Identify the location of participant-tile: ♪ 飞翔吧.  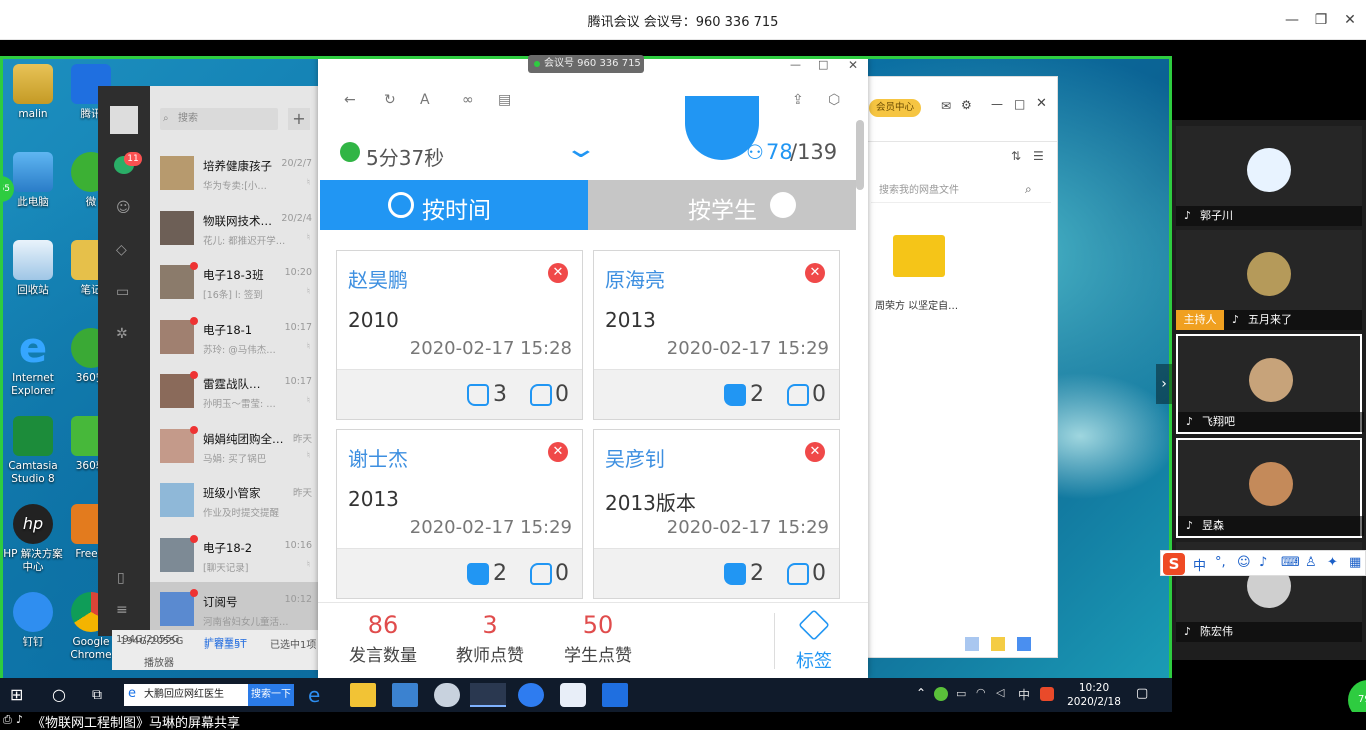
(1270, 384).